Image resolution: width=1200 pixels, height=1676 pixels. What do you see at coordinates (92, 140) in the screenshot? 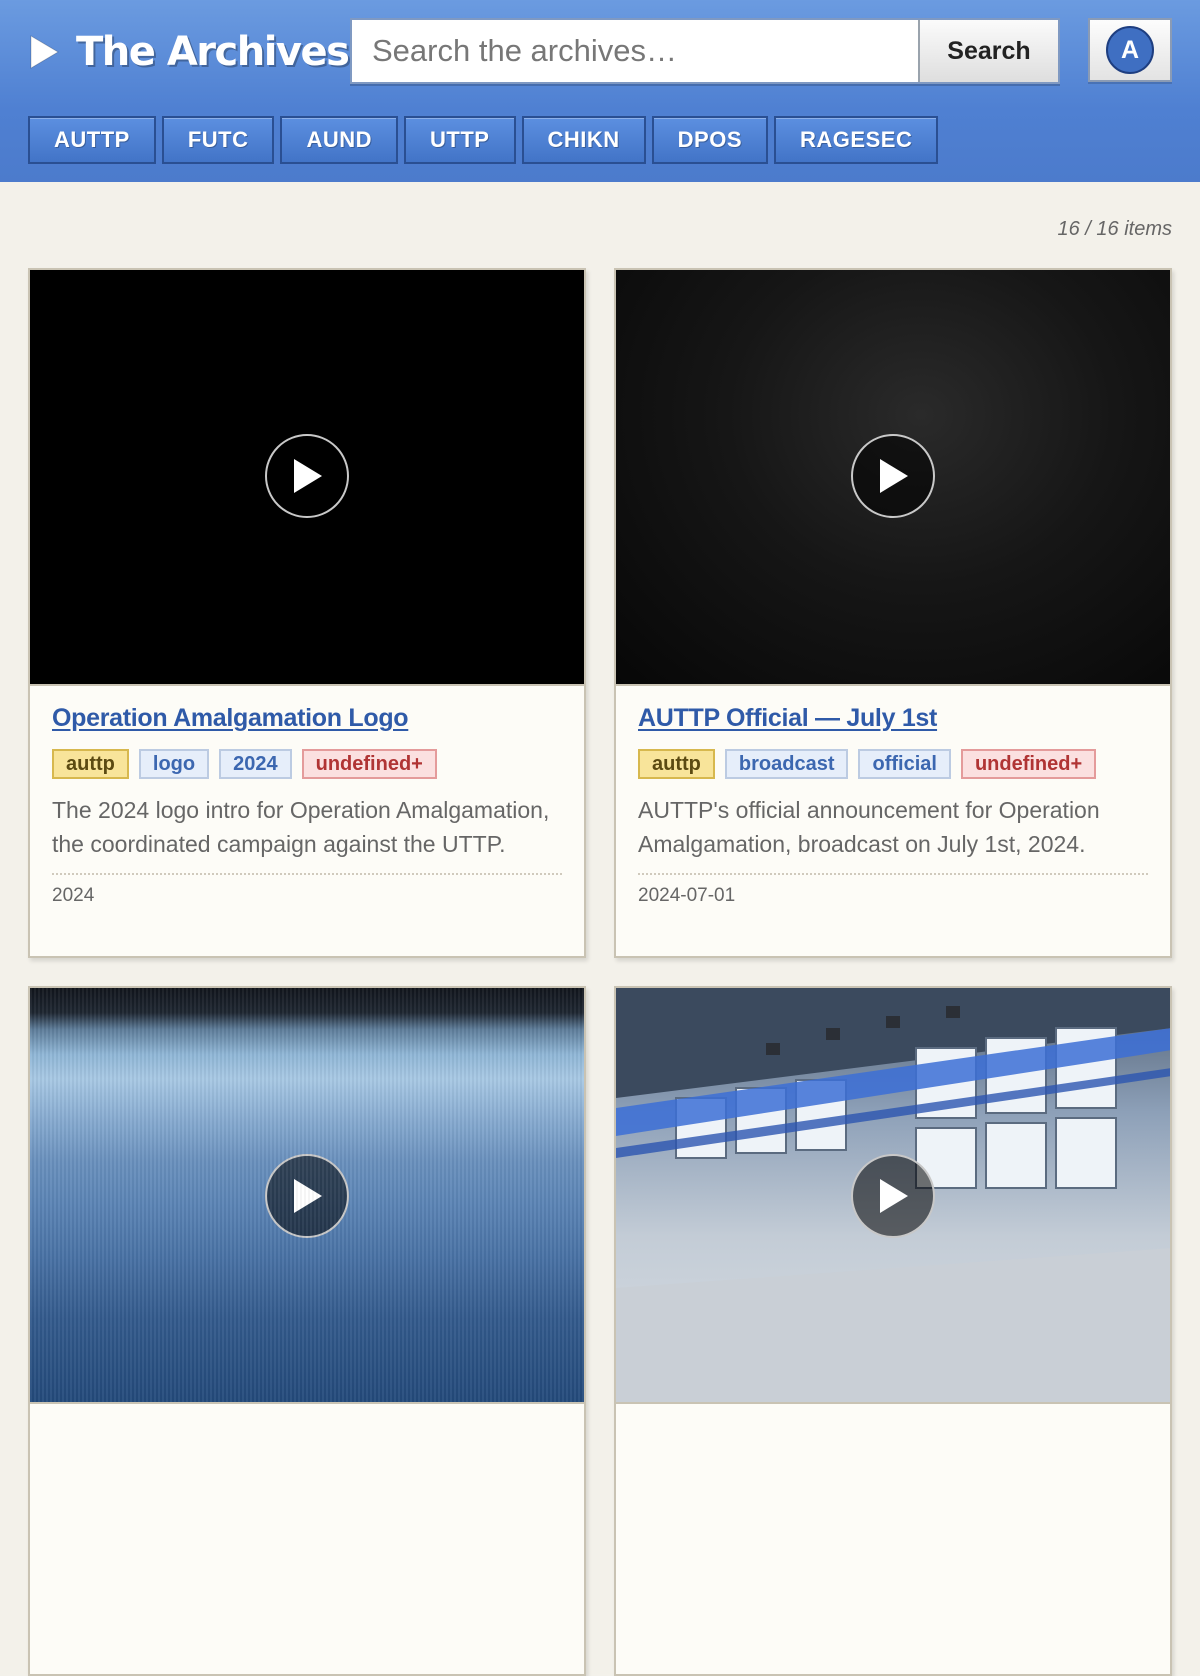
I see `category-auttp: AUTTP` at bounding box center [92, 140].